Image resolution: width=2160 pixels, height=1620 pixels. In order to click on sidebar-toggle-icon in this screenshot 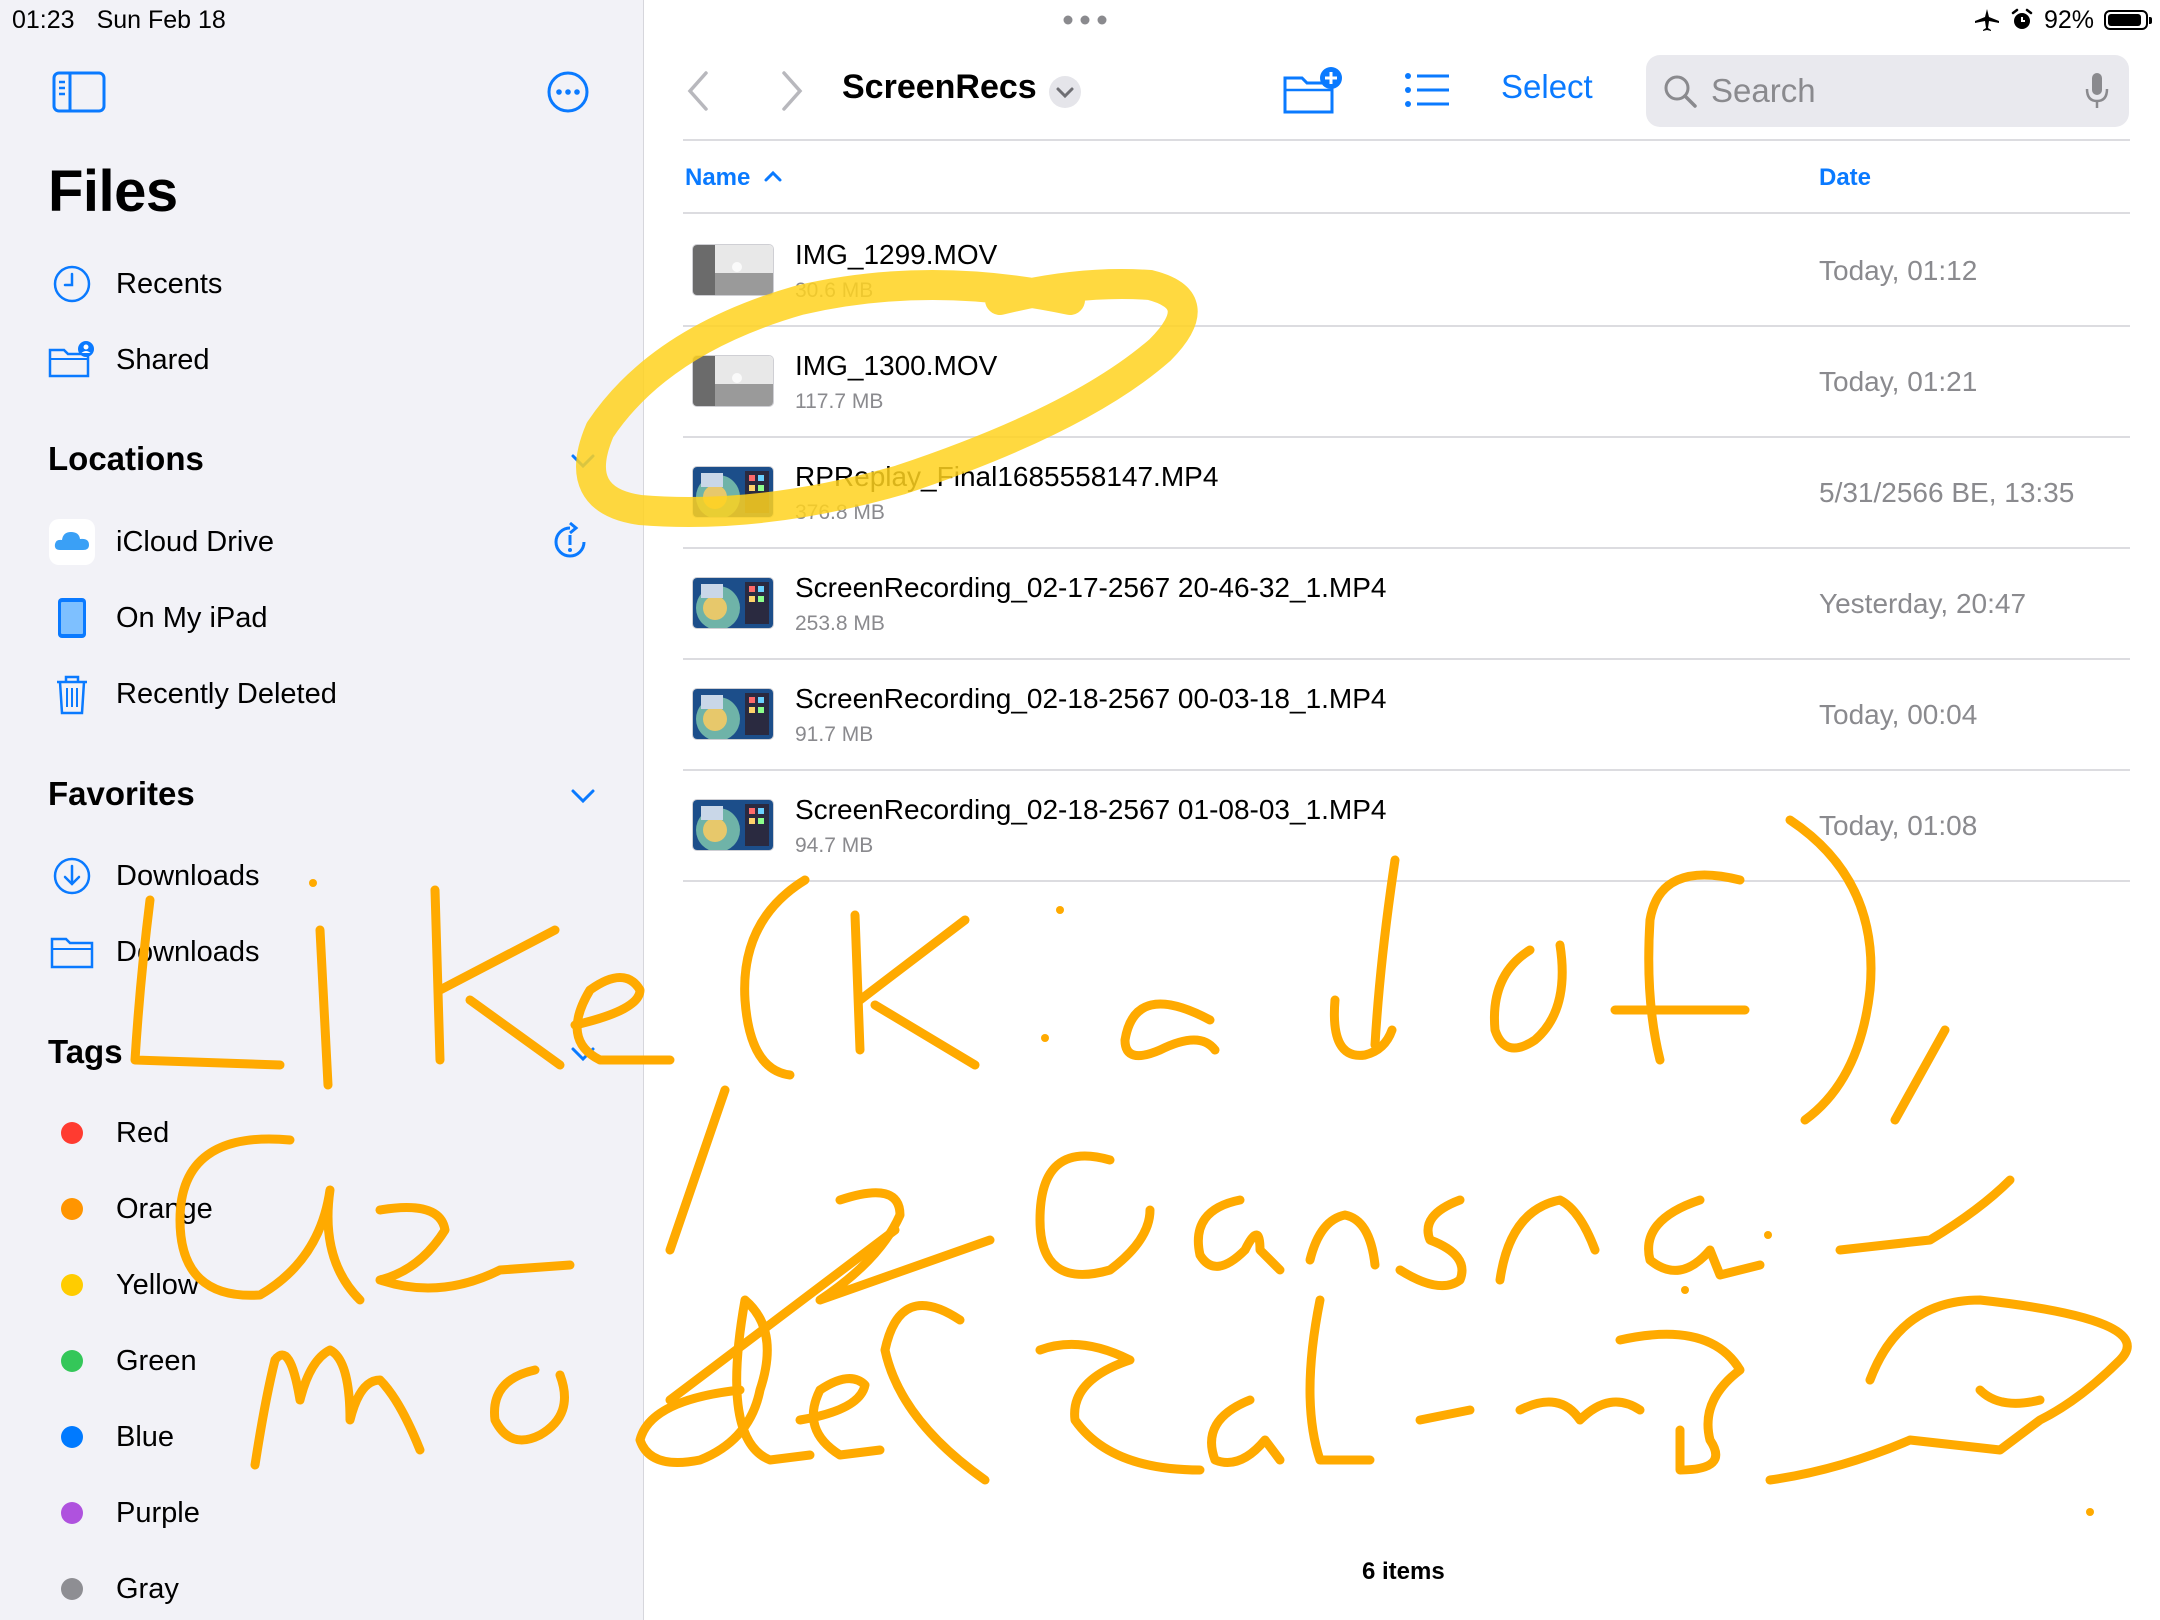, I will do `click(79, 92)`.